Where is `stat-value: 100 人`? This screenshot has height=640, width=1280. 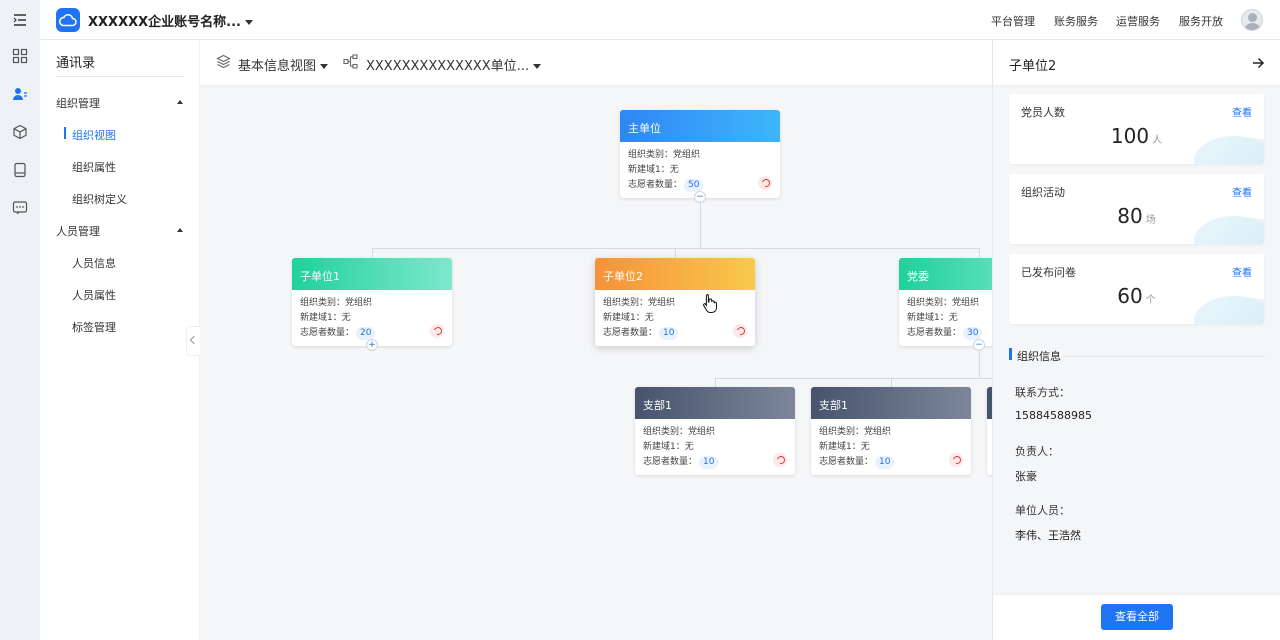 stat-value: 100 人 is located at coordinates (1136, 136).